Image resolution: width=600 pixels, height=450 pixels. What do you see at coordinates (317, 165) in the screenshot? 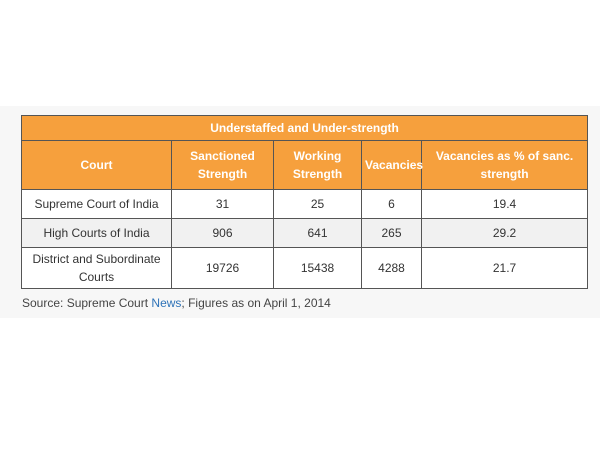
I see `column-header-working-strength: Working Strength` at bounding box center [317, 165].